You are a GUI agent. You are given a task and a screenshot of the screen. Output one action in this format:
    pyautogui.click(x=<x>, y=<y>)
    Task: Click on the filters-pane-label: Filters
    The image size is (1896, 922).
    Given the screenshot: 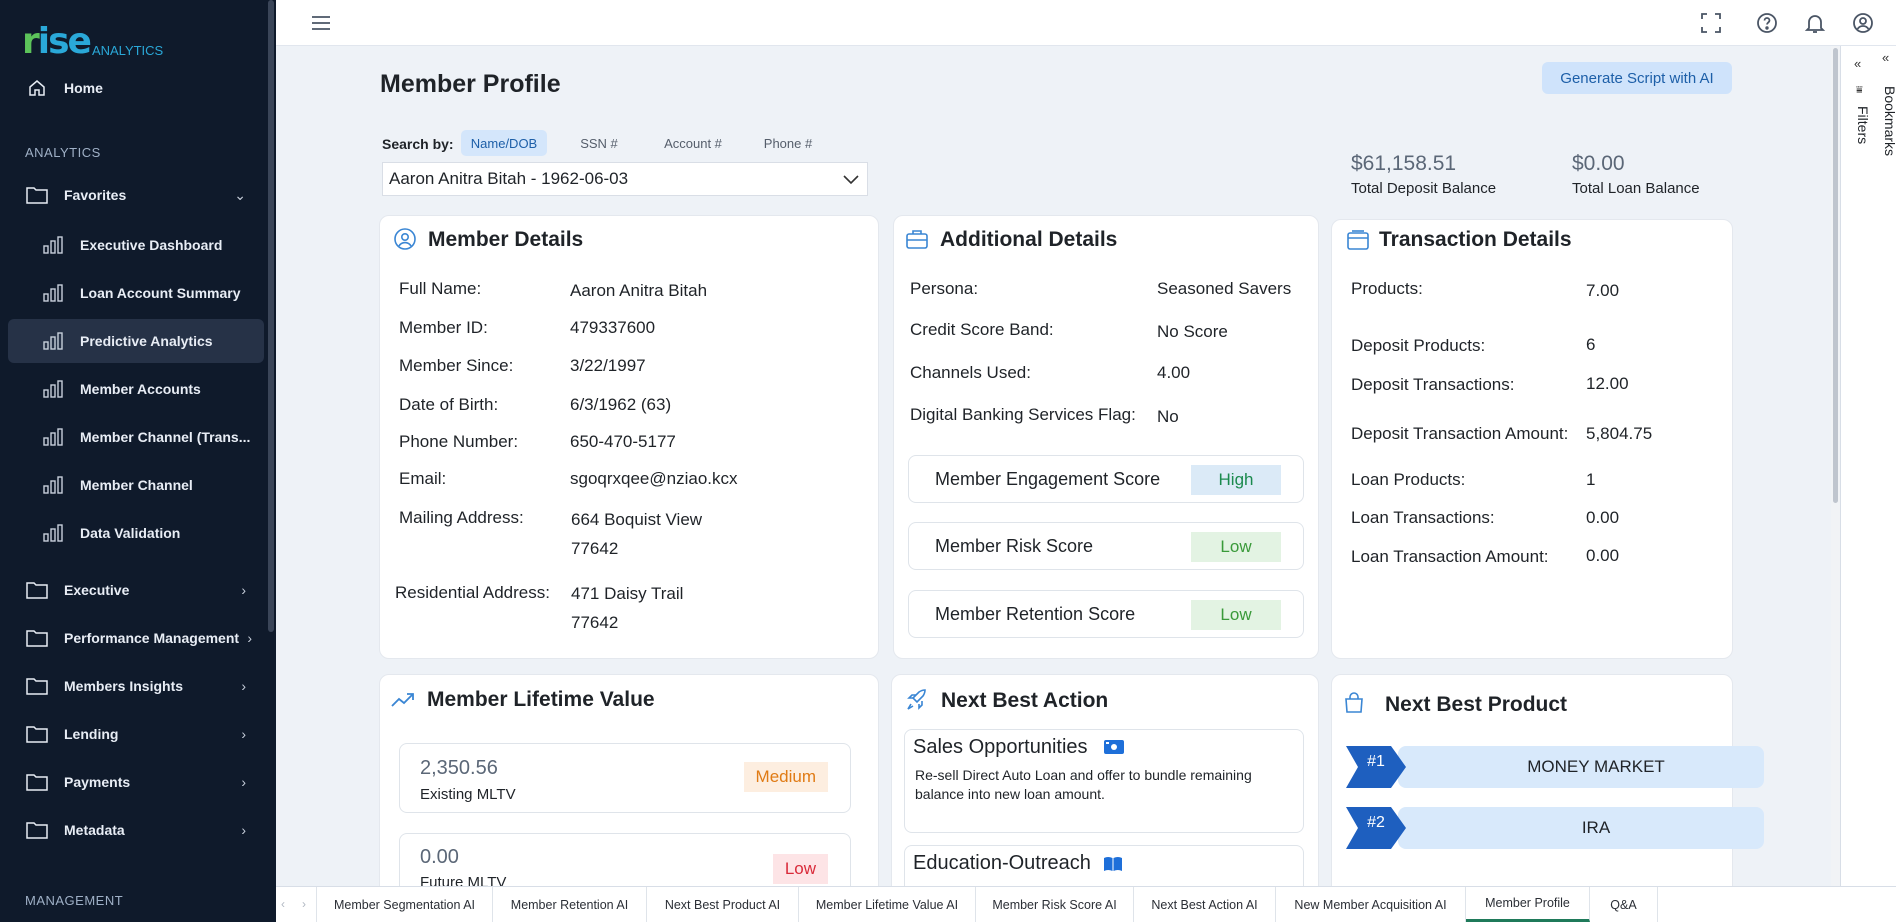 What is the action you would take?
    pyautogui.click(x=1863, y=125)
    